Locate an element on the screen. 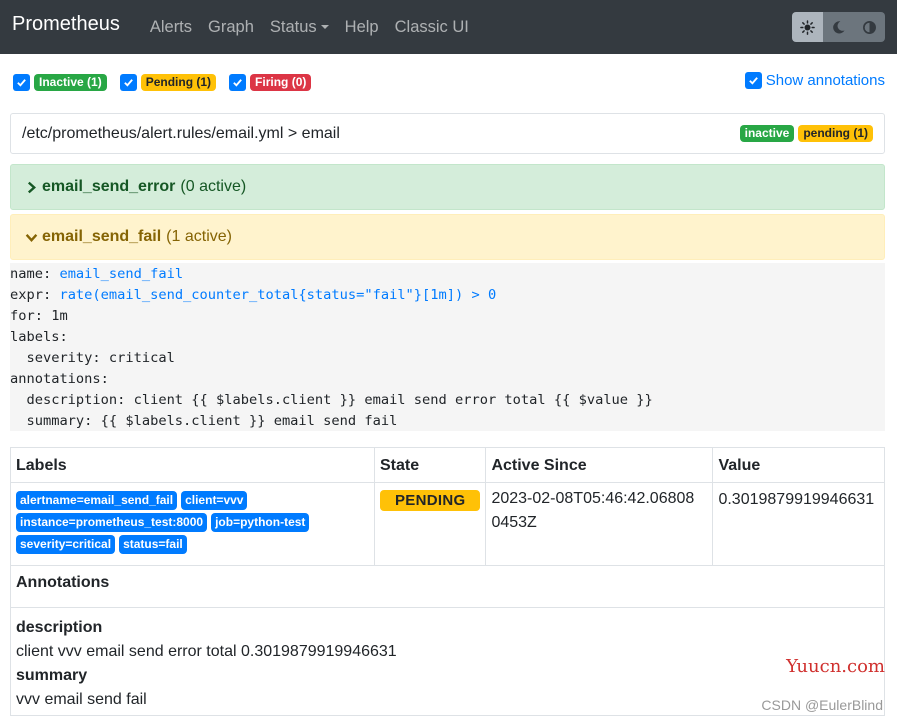 The width and height of the screenshot is (897, 722). rule-severity-line: severity: critical is located at coordinates (92, 358).